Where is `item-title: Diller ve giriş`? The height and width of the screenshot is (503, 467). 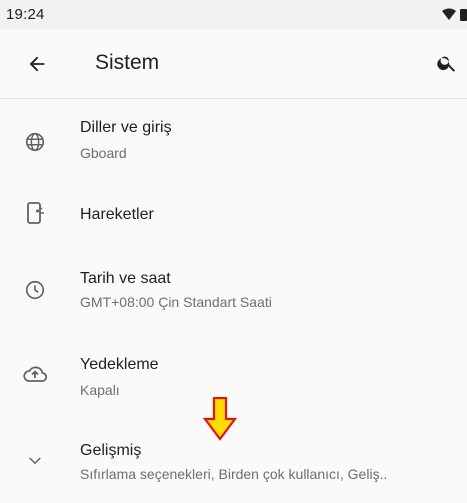
item-title: Diller ve giriş is located at coordinates (126, 127).